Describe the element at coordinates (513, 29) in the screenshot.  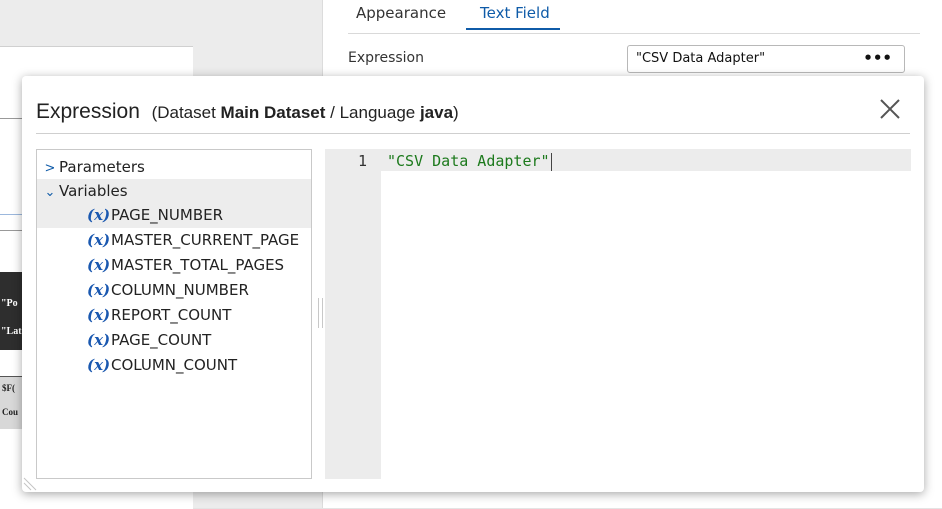
I see `active-tab-indicator` at that location.